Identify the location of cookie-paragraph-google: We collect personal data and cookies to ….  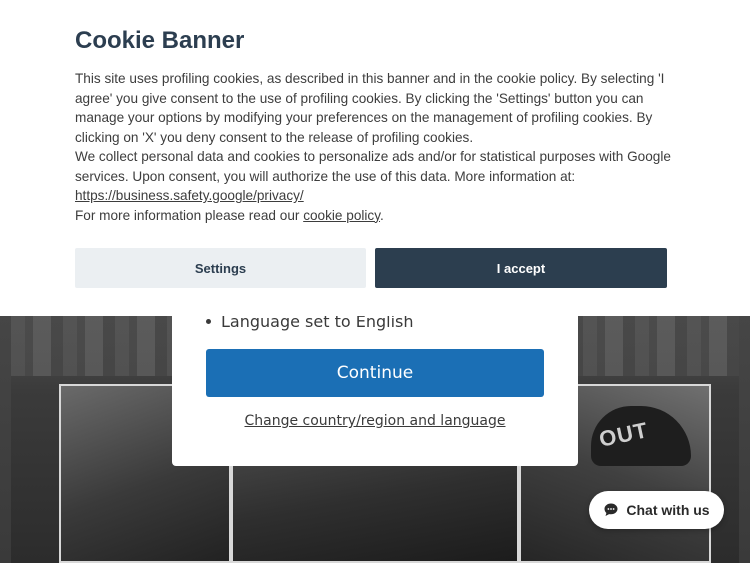
(380, 176).